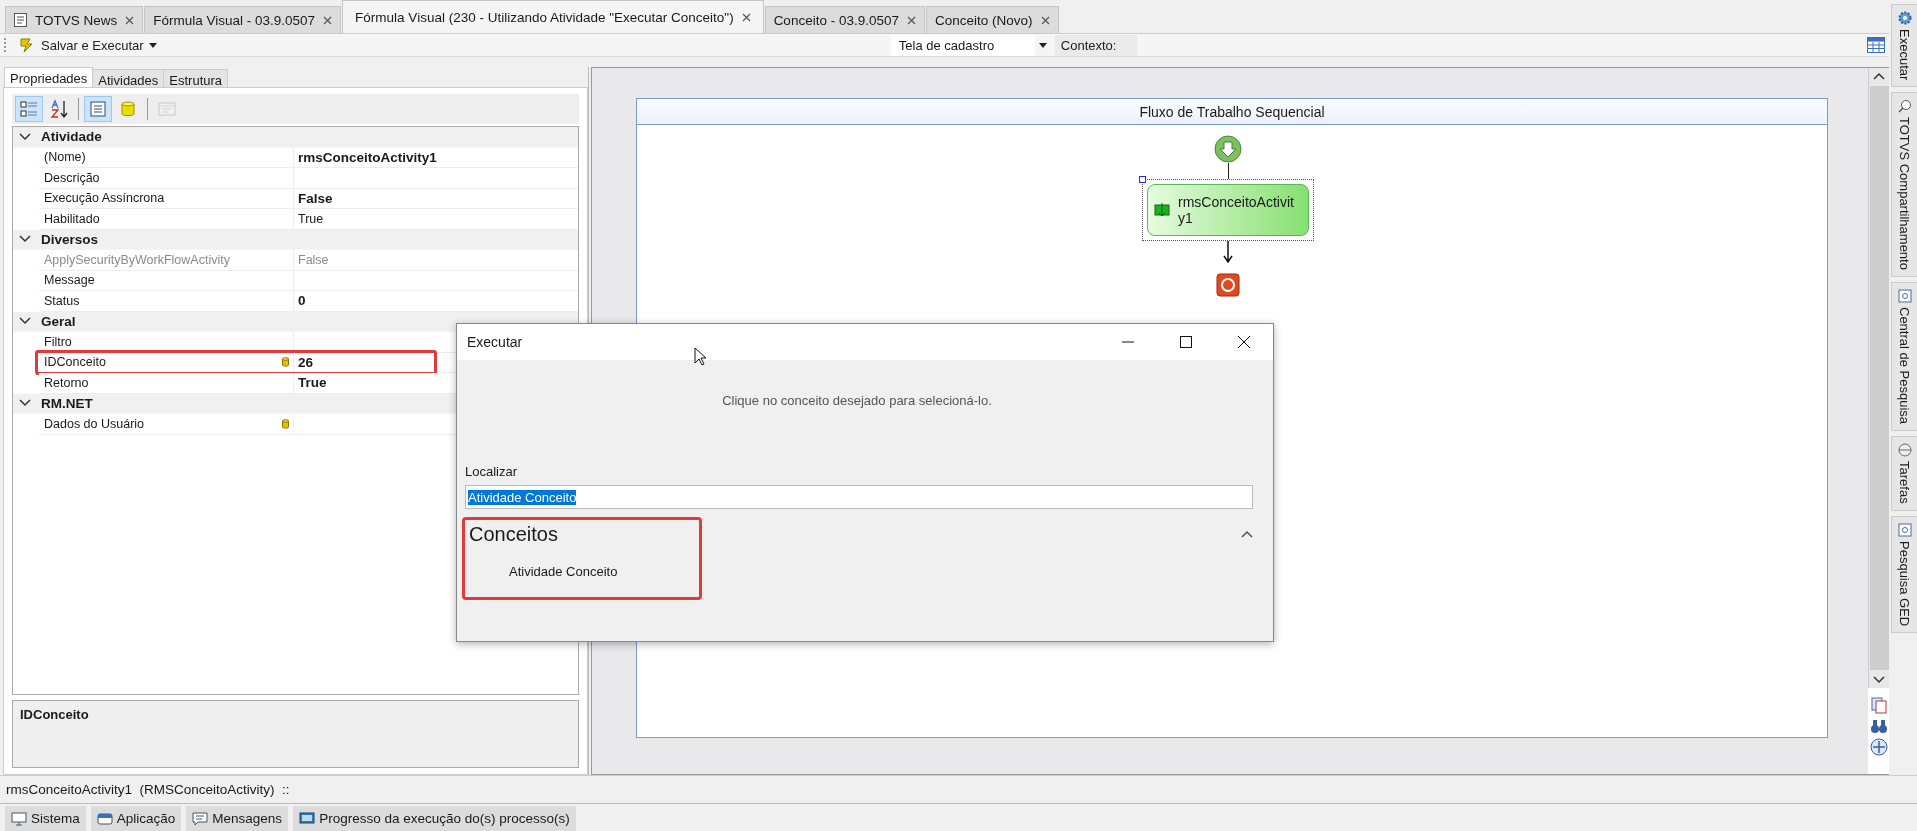 This screenshot has width=1917, height=831. What do you see at coordinates (136, 818) in the screenshot?
I see `bottom-tab: Aplicação` at bounding box center [136, 818].